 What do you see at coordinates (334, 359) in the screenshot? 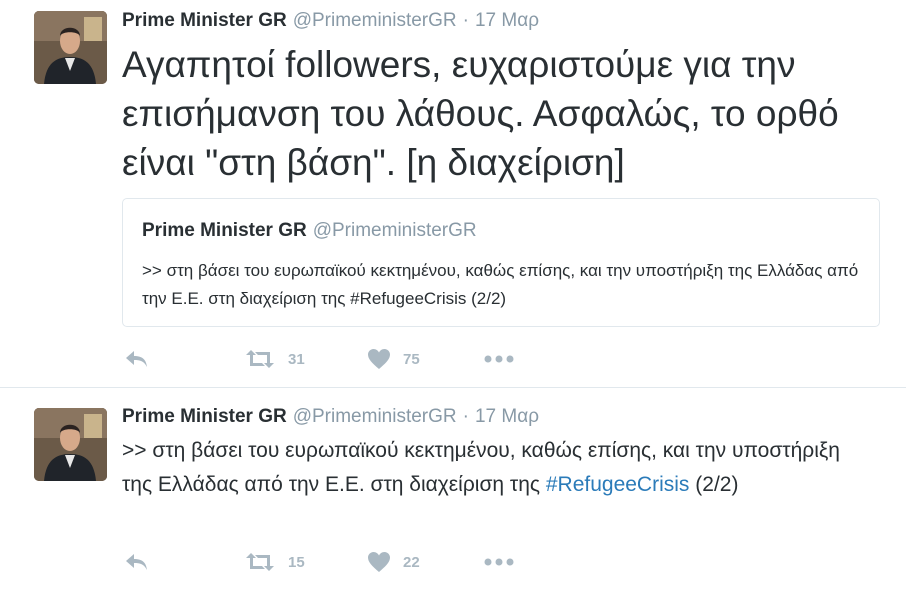
I see `tweet-actions: 31 75` at bounding box center [334, 359].